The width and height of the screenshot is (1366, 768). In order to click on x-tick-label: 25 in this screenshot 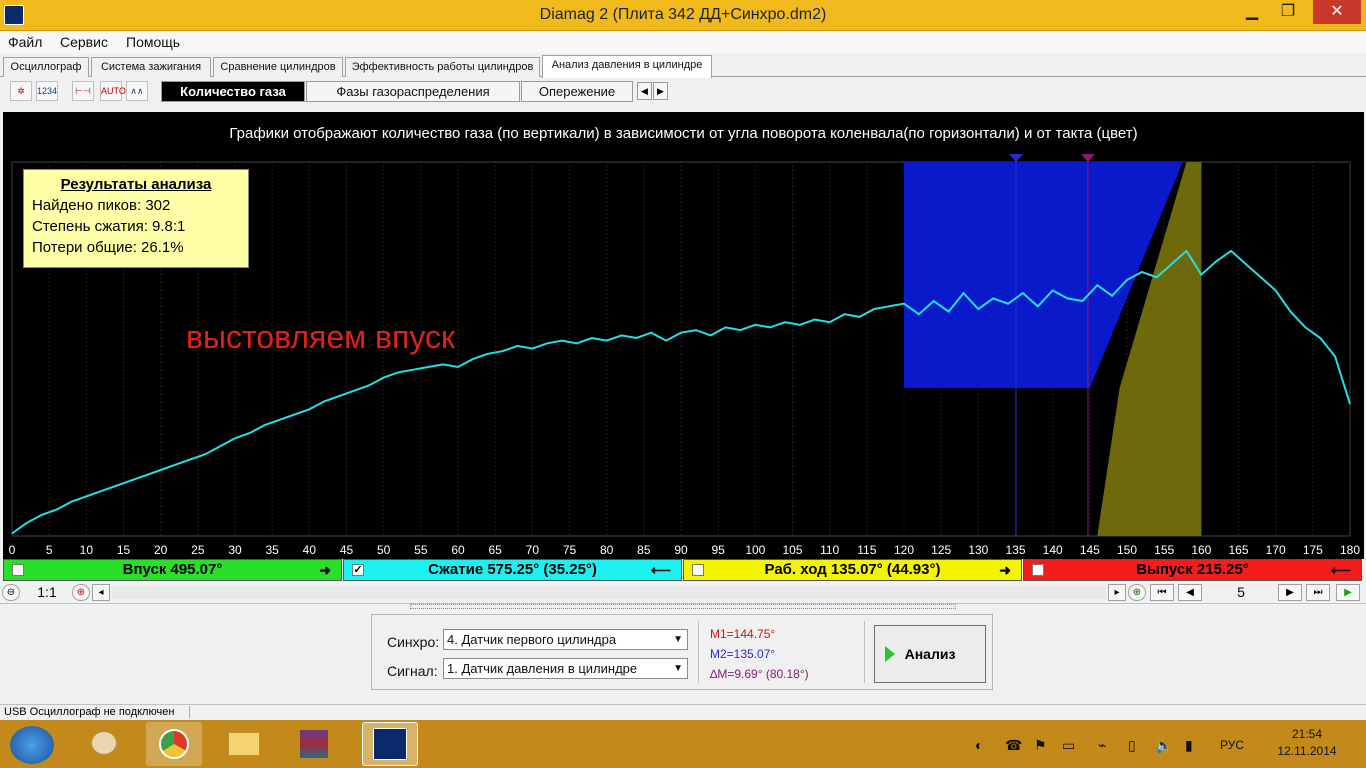, I will do `click(198, 550)`.